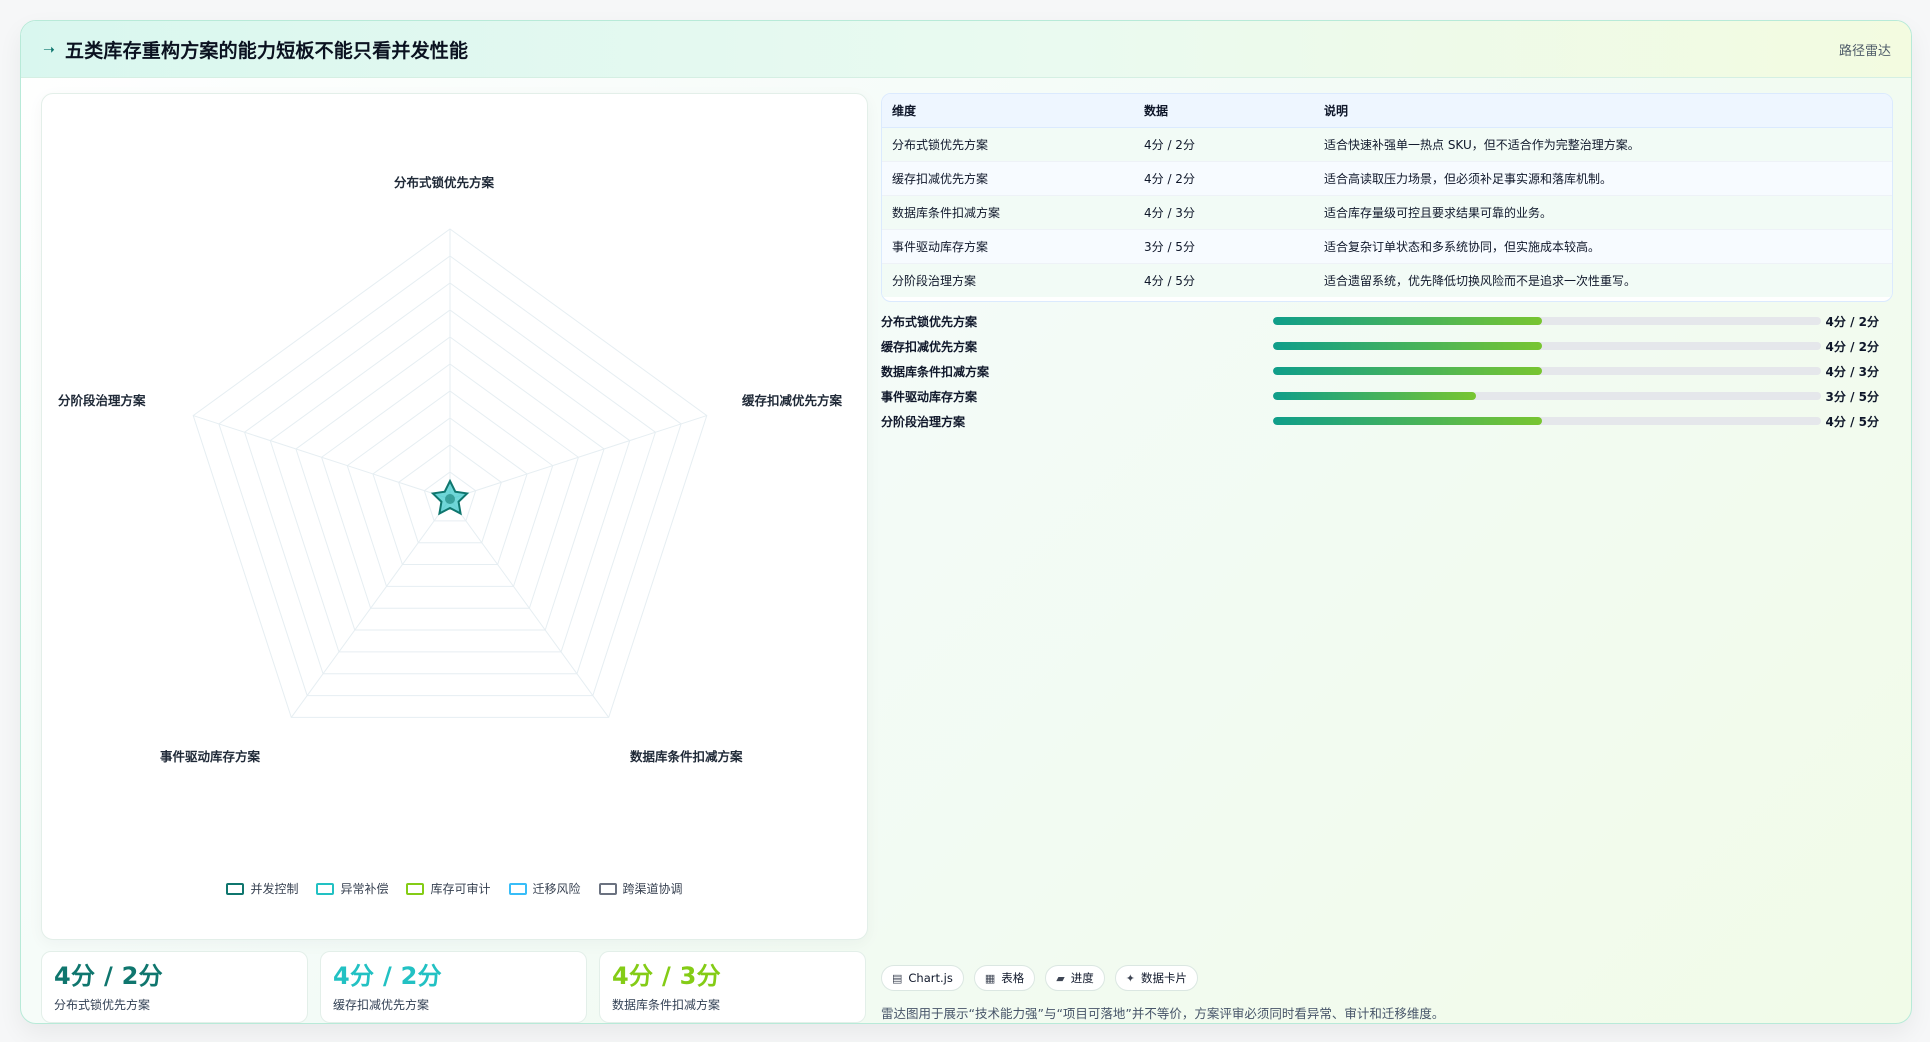 Image resolution: width=1930 pixels, height=1042 pixels. What do you see at coordinates (1008, 280) in the screenshot?
I see `table-cell-dimension: 分阶段治理方案` at bounding box center [1008, 280].